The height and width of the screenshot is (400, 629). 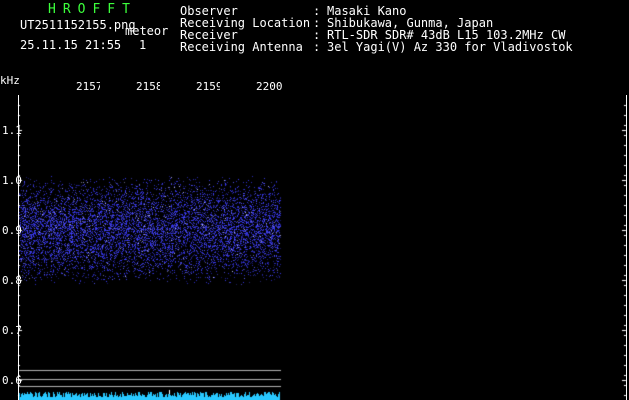 I want to click on mode-label: meteor, so click(x=147, y=31).